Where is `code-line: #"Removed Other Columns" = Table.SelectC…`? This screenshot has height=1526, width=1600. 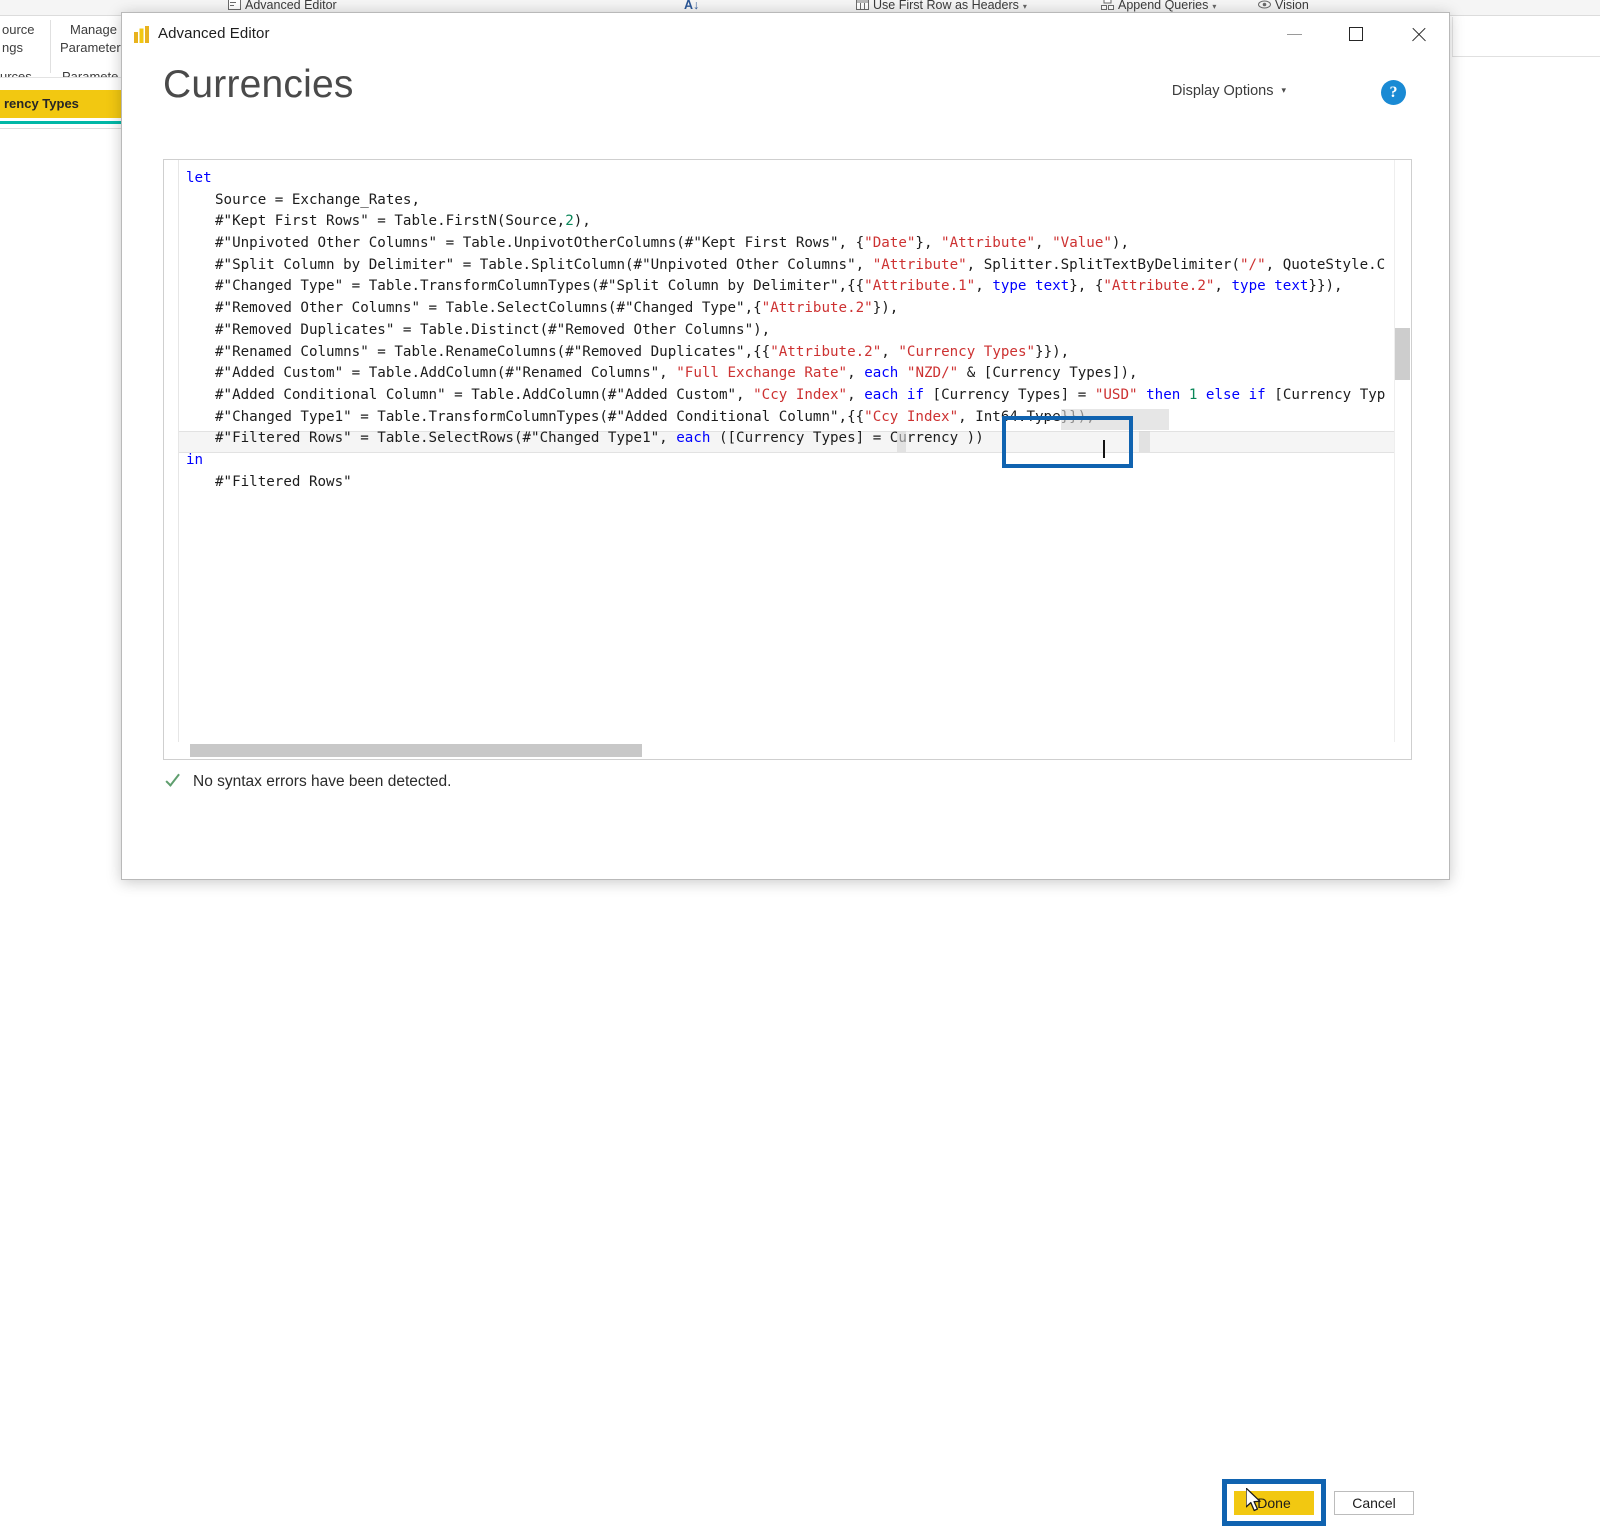
code-line: #"Removed Other Columns" = Table.SelectC… is located at coordinates (785, 309).